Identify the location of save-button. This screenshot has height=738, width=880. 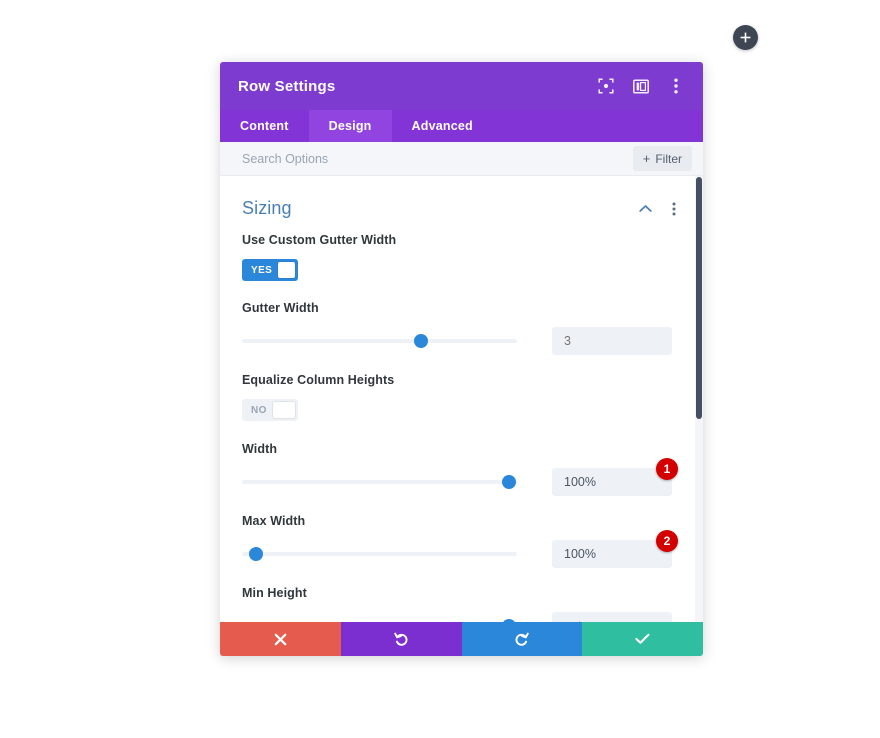
(642, 639).